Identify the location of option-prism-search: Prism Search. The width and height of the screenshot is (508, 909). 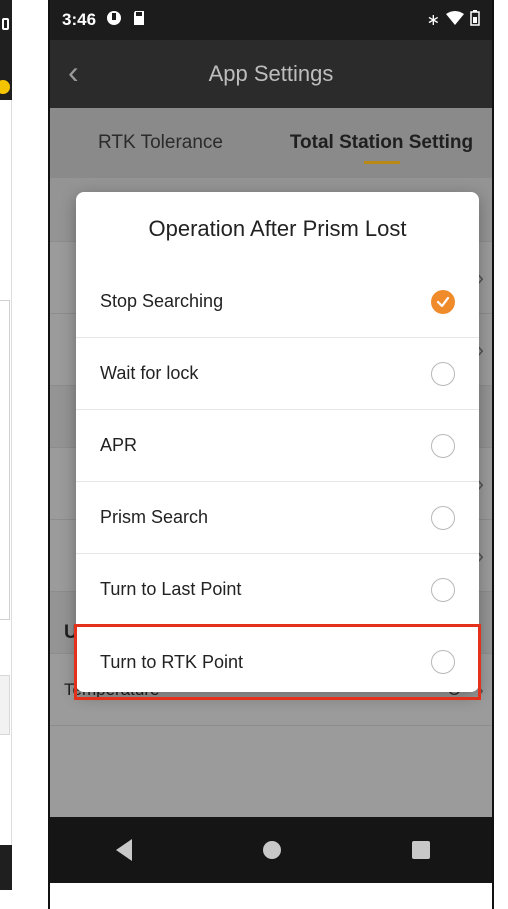
(277, 518).